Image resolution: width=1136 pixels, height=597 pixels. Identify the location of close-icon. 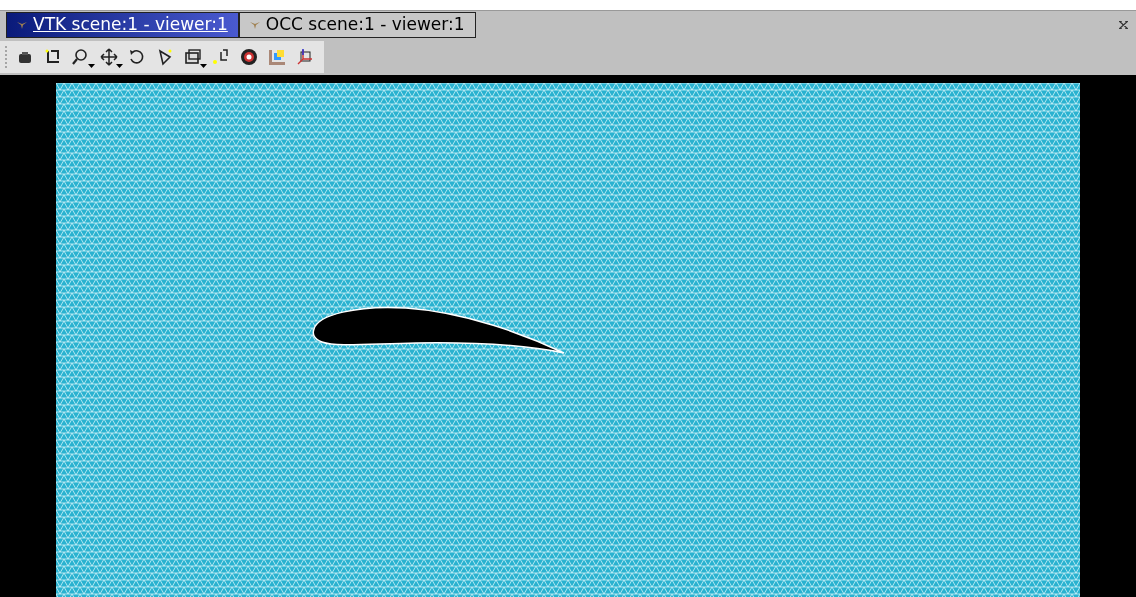
(1123, 25).